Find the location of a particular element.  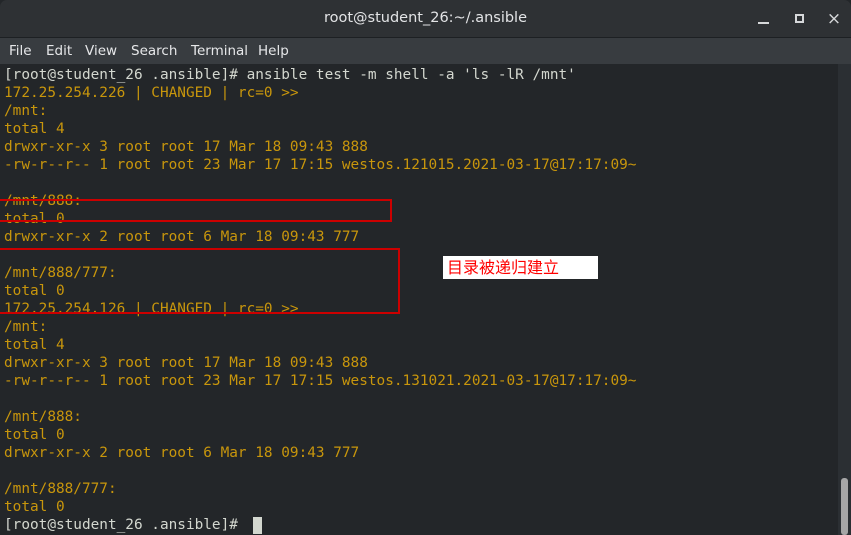

terminal-line: /mnt/888/777: is located at coordinates (60, 489).